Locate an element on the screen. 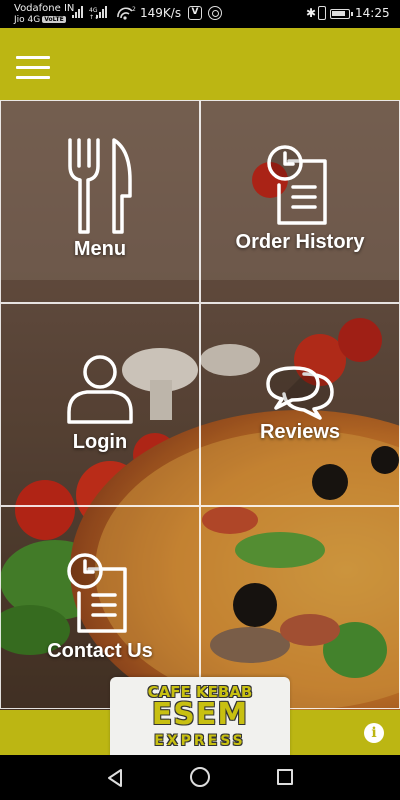 This screenshot has height=800, width=400. carrier-secondary: Jio 4G VoLTE is located at coordinates (40, 20).